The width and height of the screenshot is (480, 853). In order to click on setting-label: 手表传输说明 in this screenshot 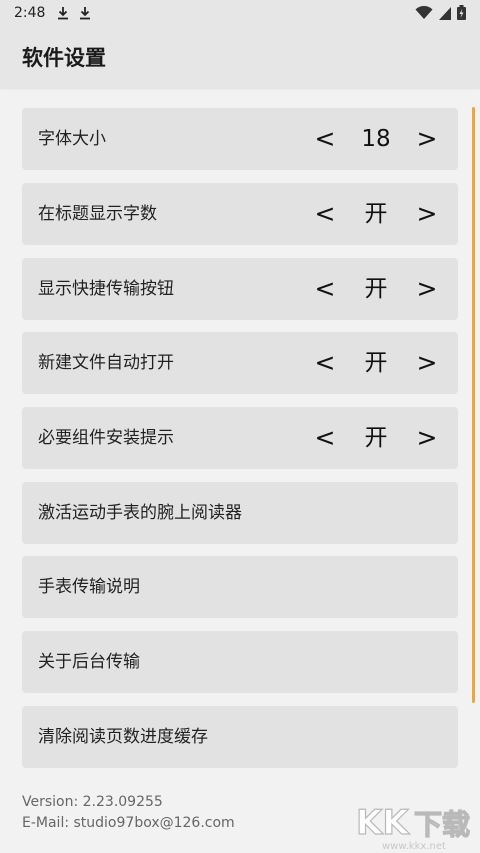, I will do `click(89, 587)`.